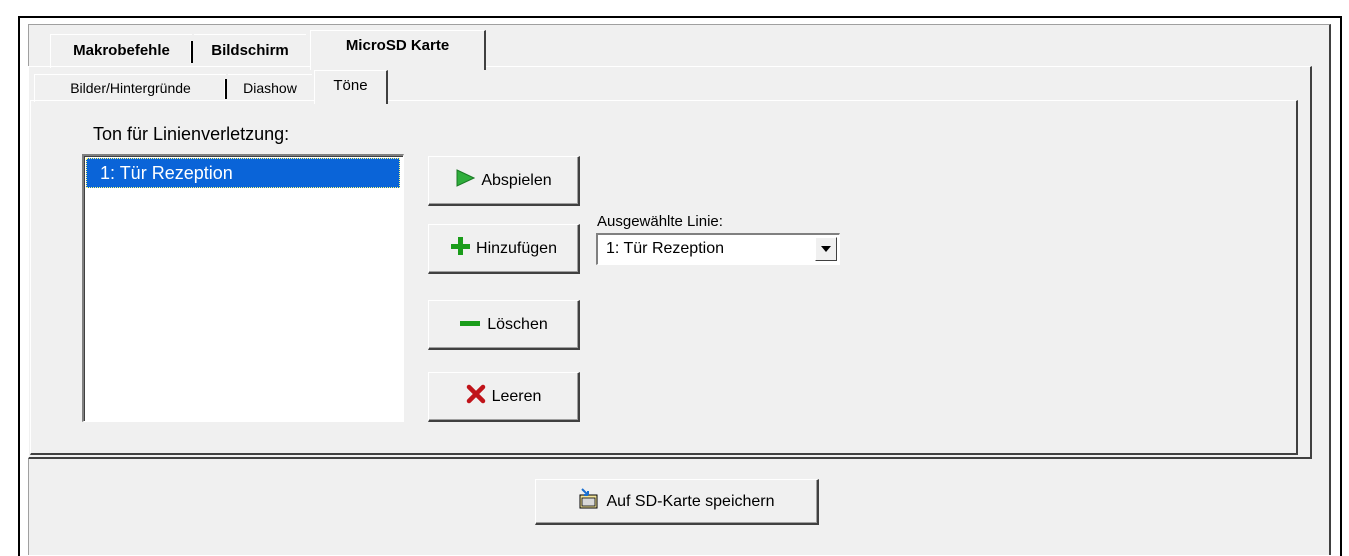  I want to click on tab-microsd-karte: MicroSD Karte, so click(398, 50).